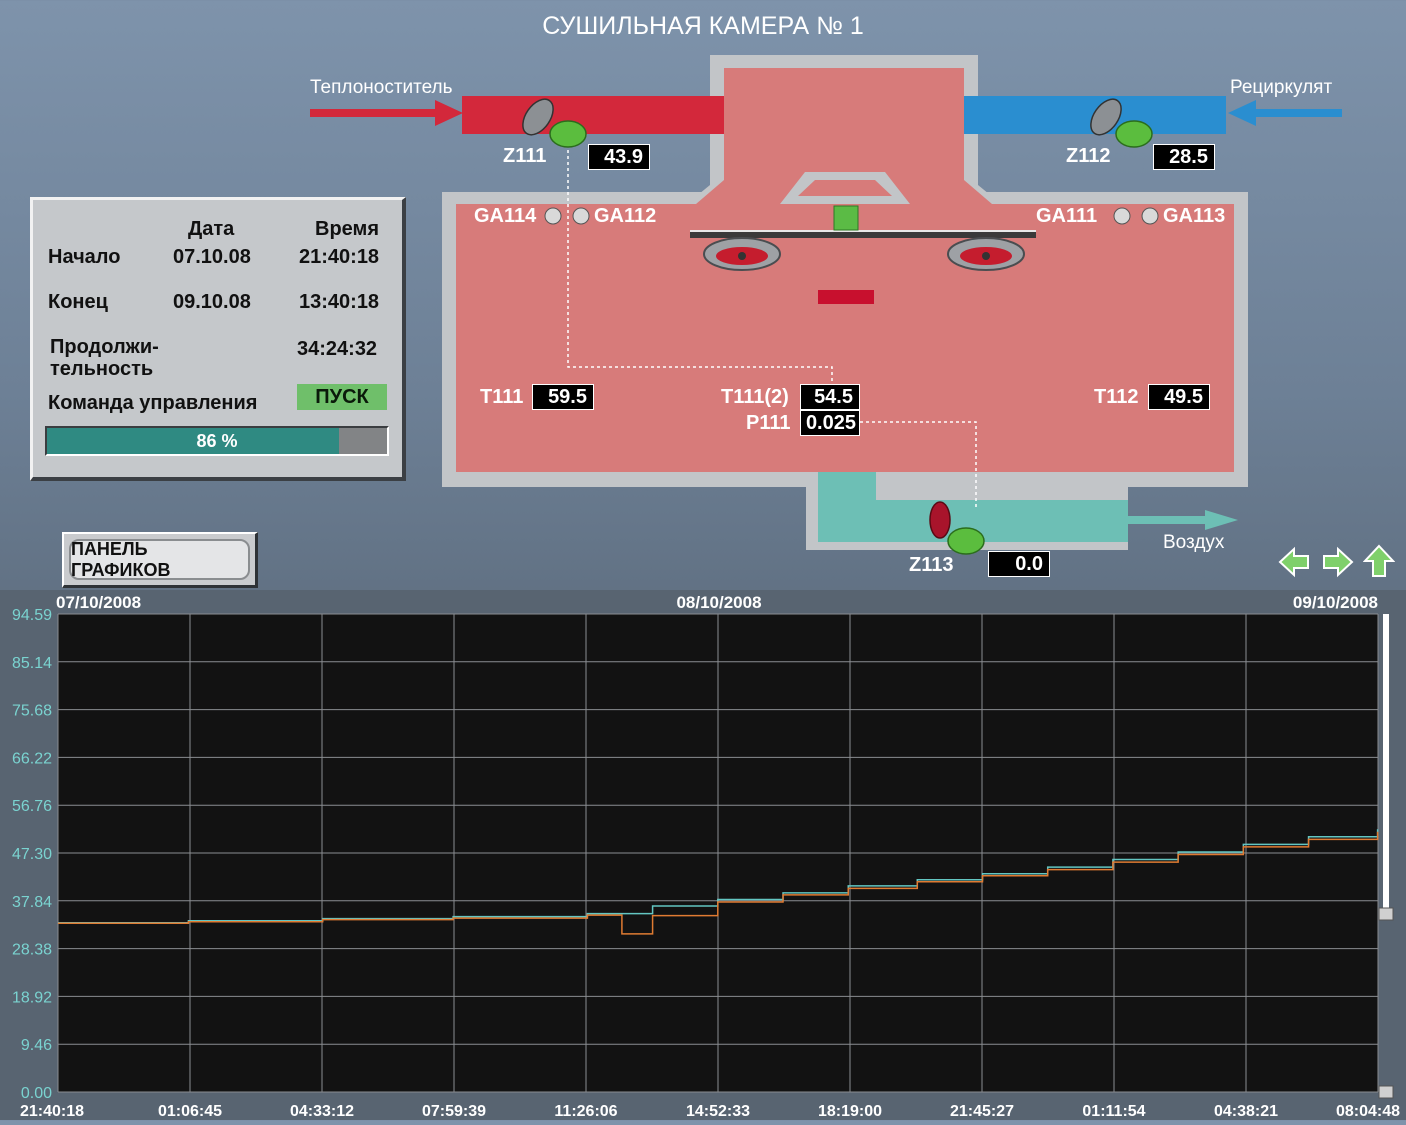 Image resolution: width=1406 pixels, height=1125 pixels. I want to click on x-tick-label: 04:38:21, so click(1246, 1111).